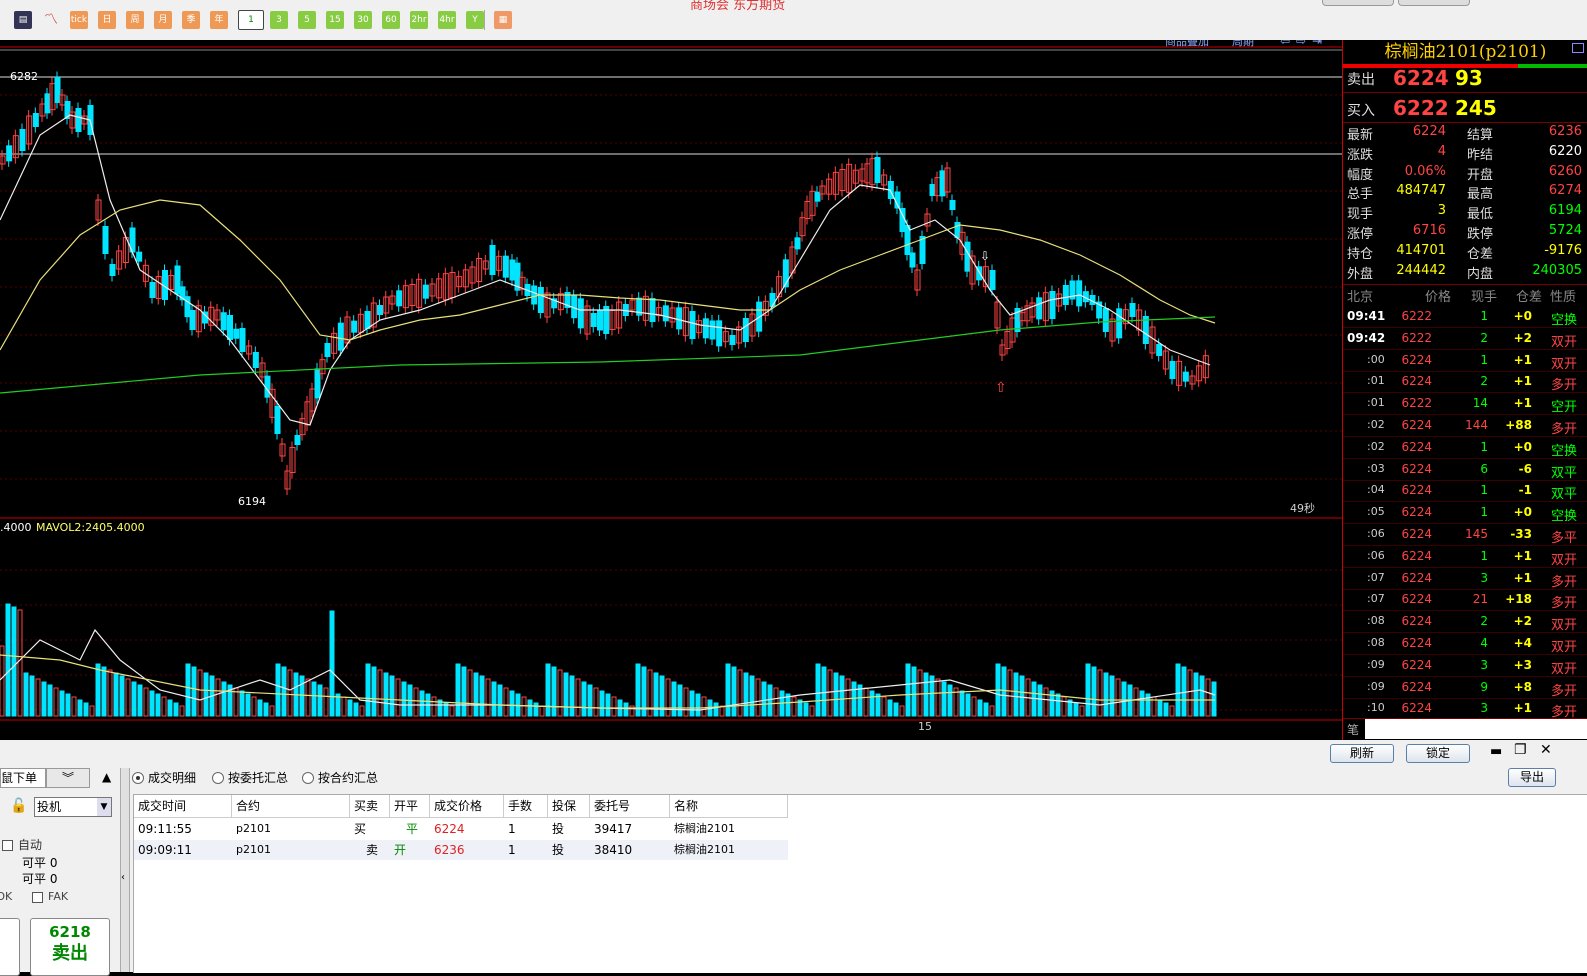  I want to click on period-button-3min: 3, so click(279, 20).